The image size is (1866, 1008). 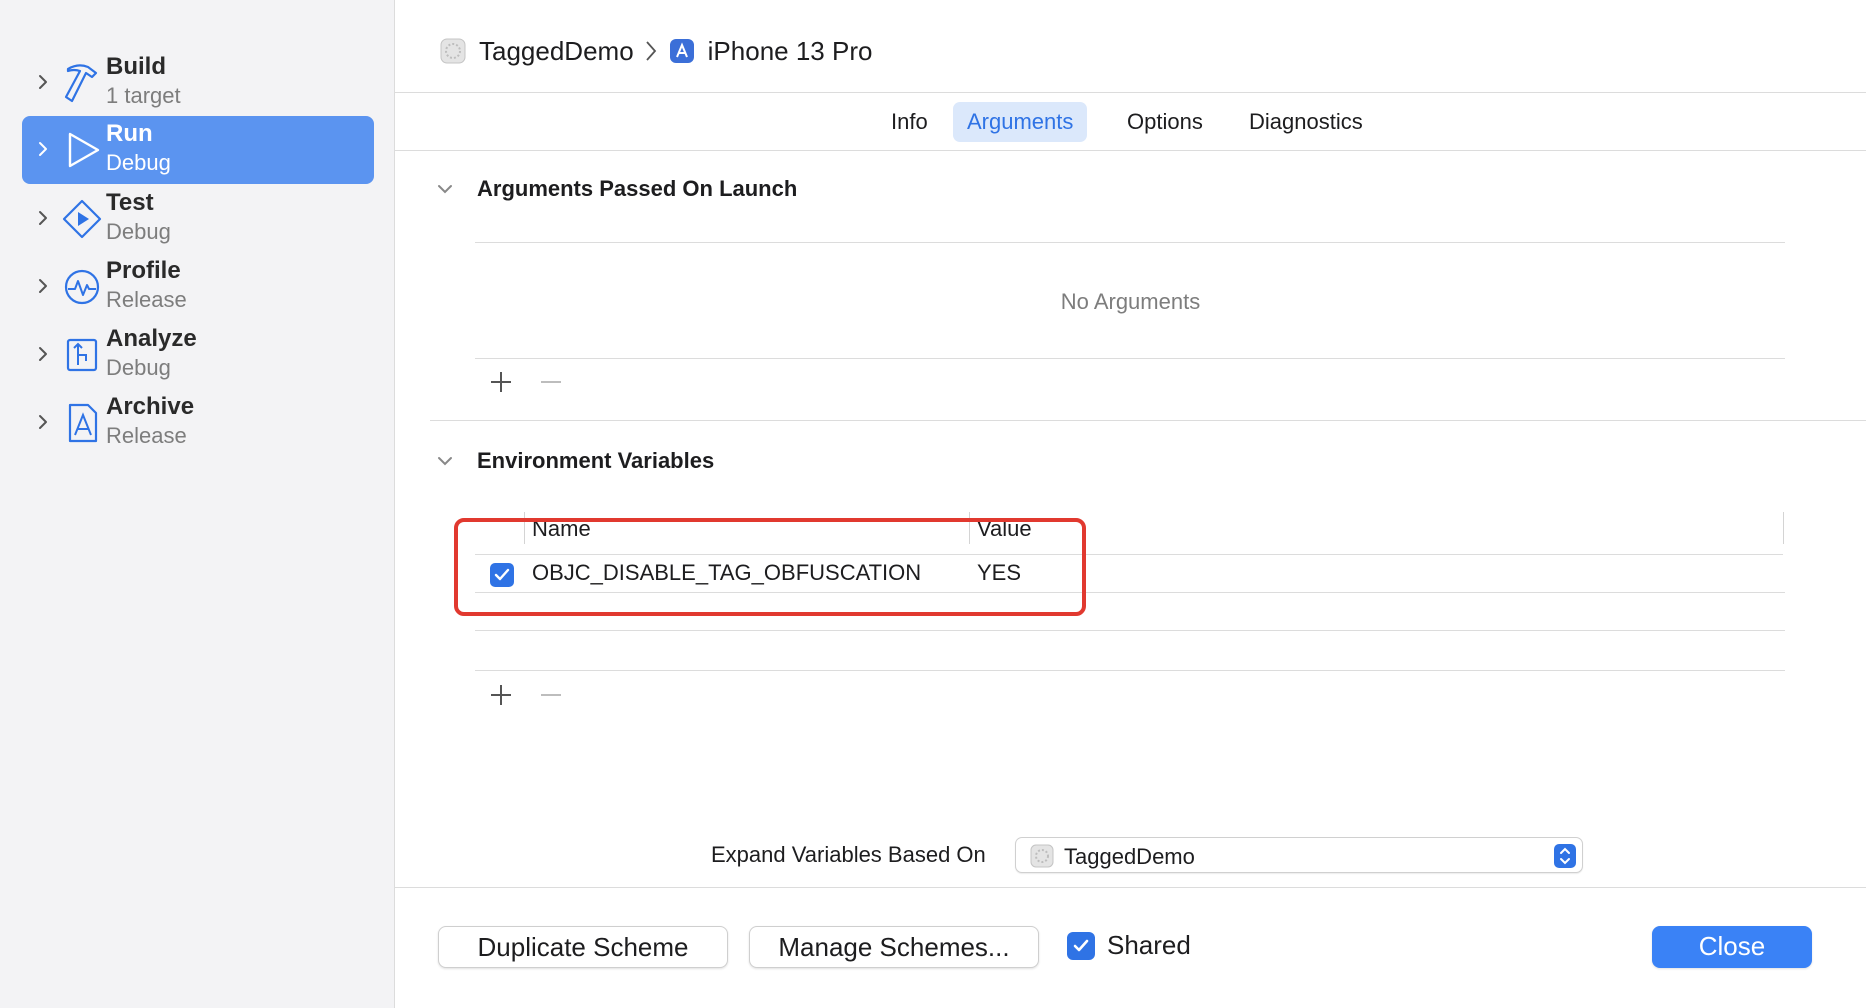 What do you see at coordinates (1165, 122) in the screenshot?
I see `tab-options: Options` at bounding box center [1165, 122].